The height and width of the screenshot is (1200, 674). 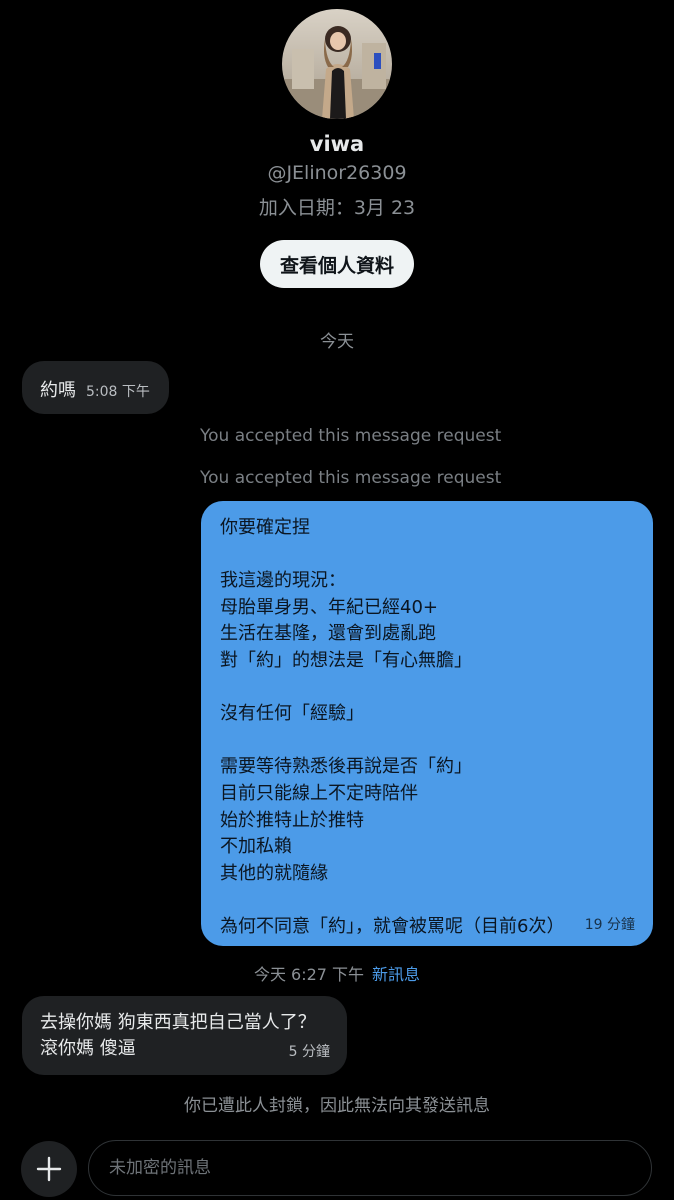 What do you see at coordinates (58, 390) in the screenshot?
I see `message-text: 約嗎` at bounding box center [58, 390].